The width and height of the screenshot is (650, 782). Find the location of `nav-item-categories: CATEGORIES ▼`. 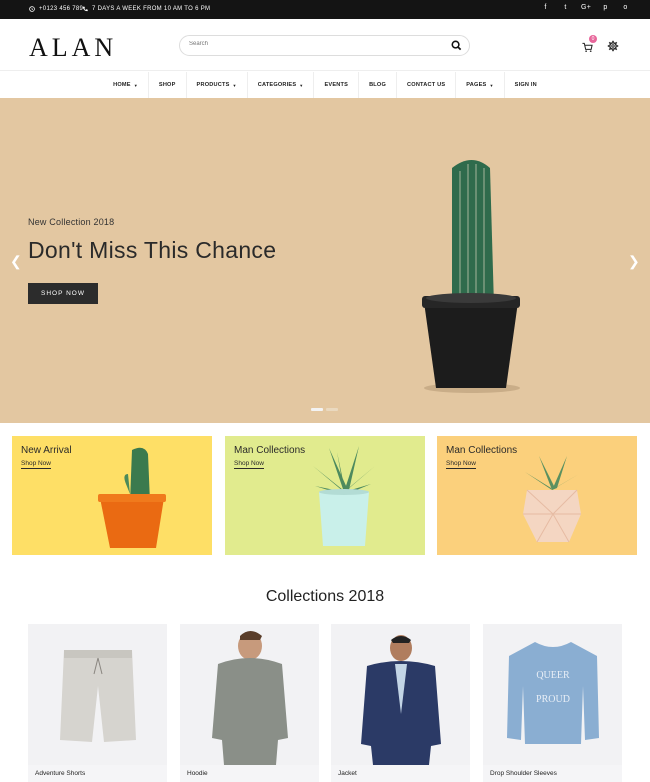

nav-item-categories: CATEGORIES ▼ is located at coordinates (280, 85).